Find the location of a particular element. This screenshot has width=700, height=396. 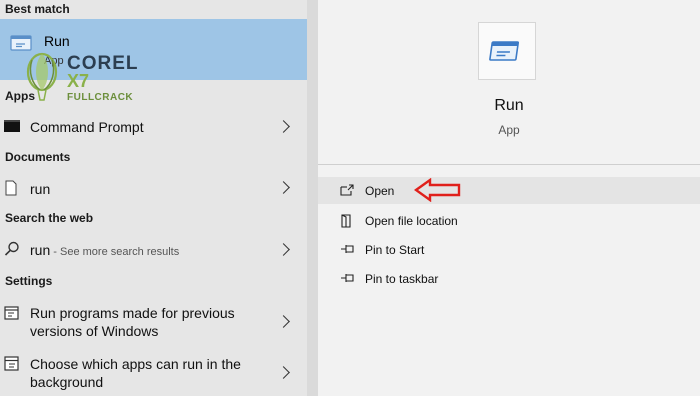

action-label: Pin to taskbar is located at coordinates (402, 279).